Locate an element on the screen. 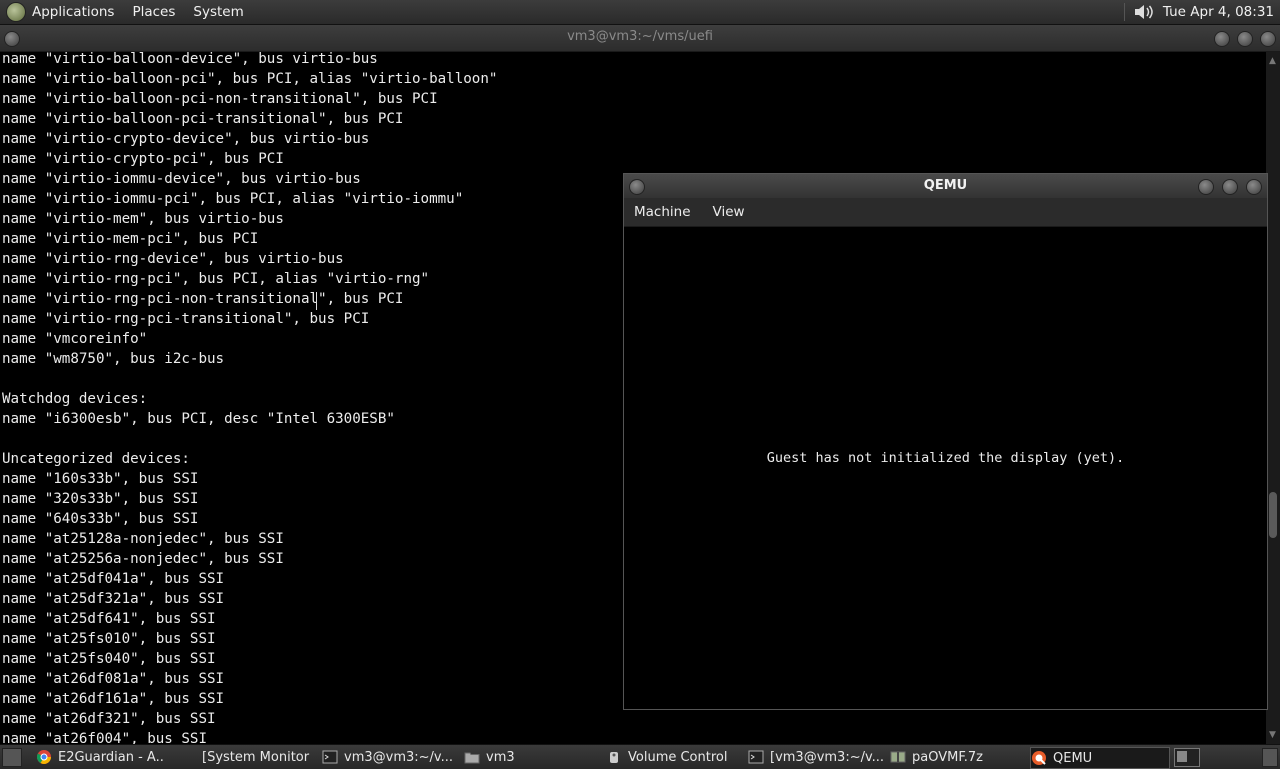 Image resolution: width=1280 pixels, height=769 pixels. show-desktop-icon is located at coordinates (12, 757).